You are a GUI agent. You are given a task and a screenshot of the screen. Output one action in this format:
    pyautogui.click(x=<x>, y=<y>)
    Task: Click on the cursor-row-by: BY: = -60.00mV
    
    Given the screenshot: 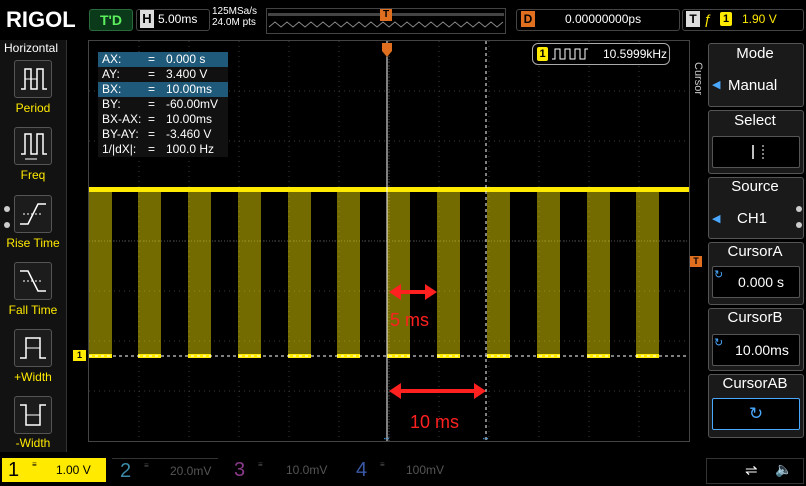 What is the action you would take?
    pyautogui.click(x=163, y=104)
    